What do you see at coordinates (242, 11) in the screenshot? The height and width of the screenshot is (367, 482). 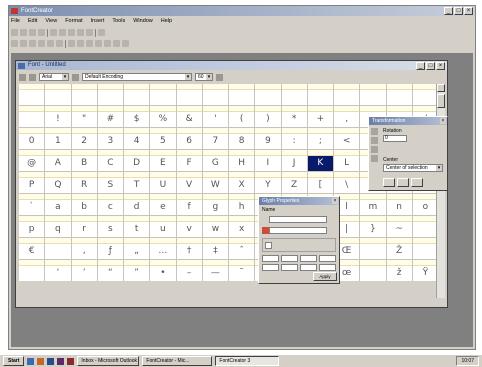 I see `app-titlebar: FontCreator _ □ ×` at bounding box center [242, 11].